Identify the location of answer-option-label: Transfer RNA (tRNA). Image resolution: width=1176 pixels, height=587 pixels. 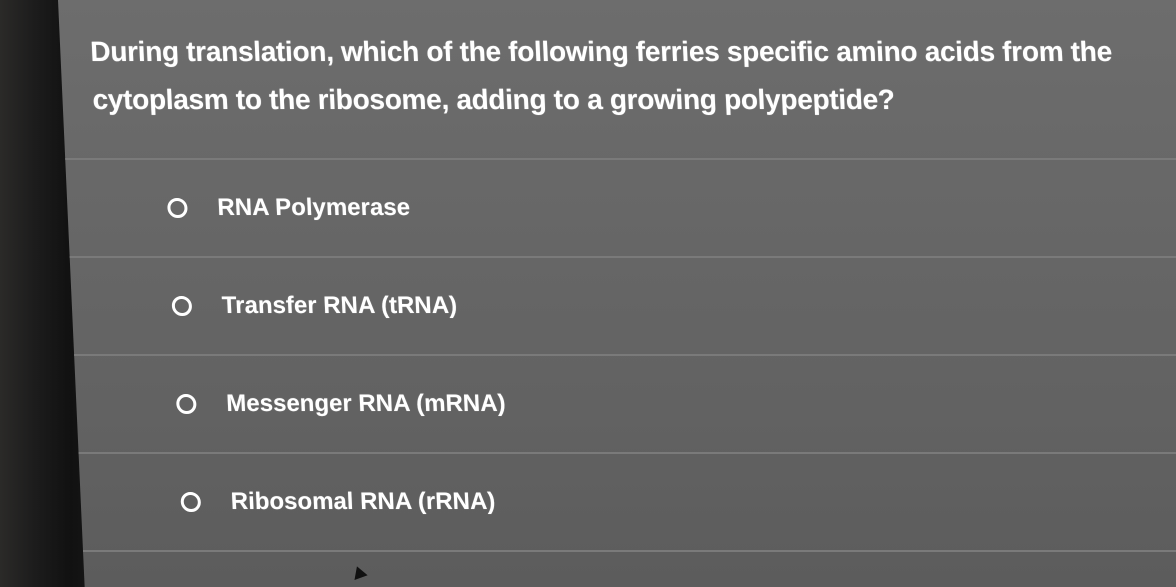
(339, 305).